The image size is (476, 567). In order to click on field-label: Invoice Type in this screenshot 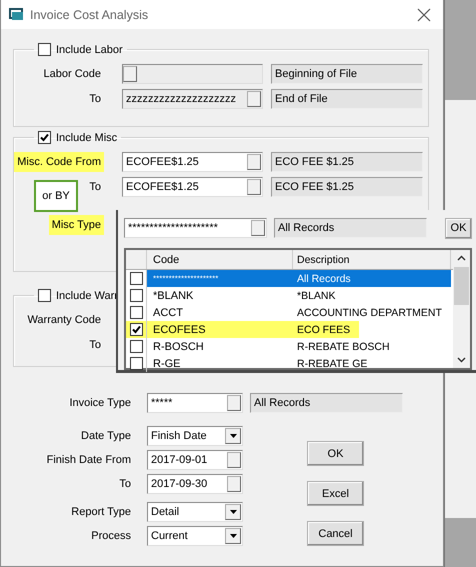, I will do `click(100, 403)`.